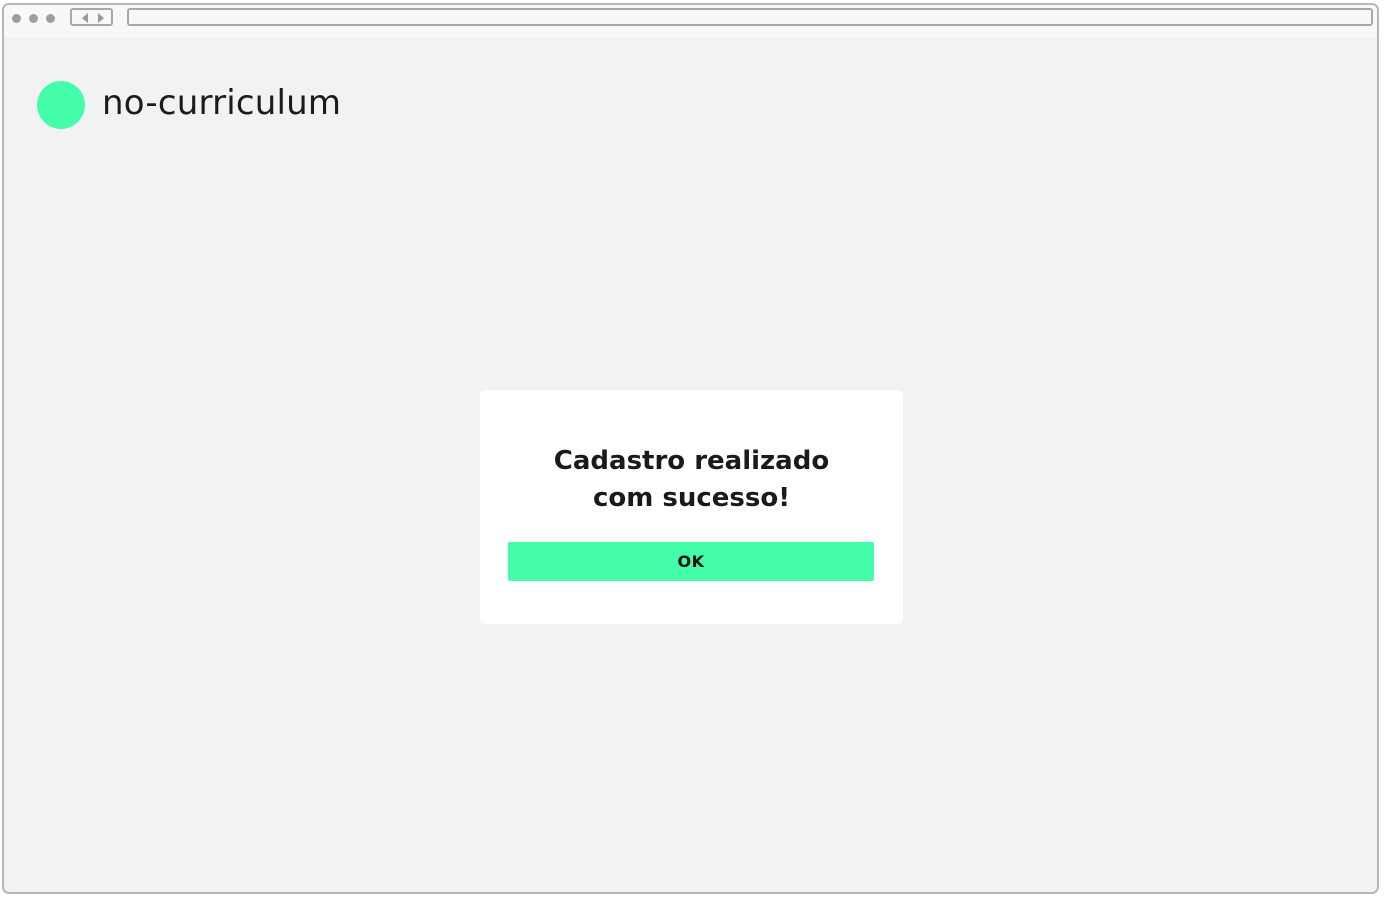 The width and height of the screenshot is (1387, 902). Describe the element at coordinates (750, 17) in the screenshot. I see `address-bar` at that location.